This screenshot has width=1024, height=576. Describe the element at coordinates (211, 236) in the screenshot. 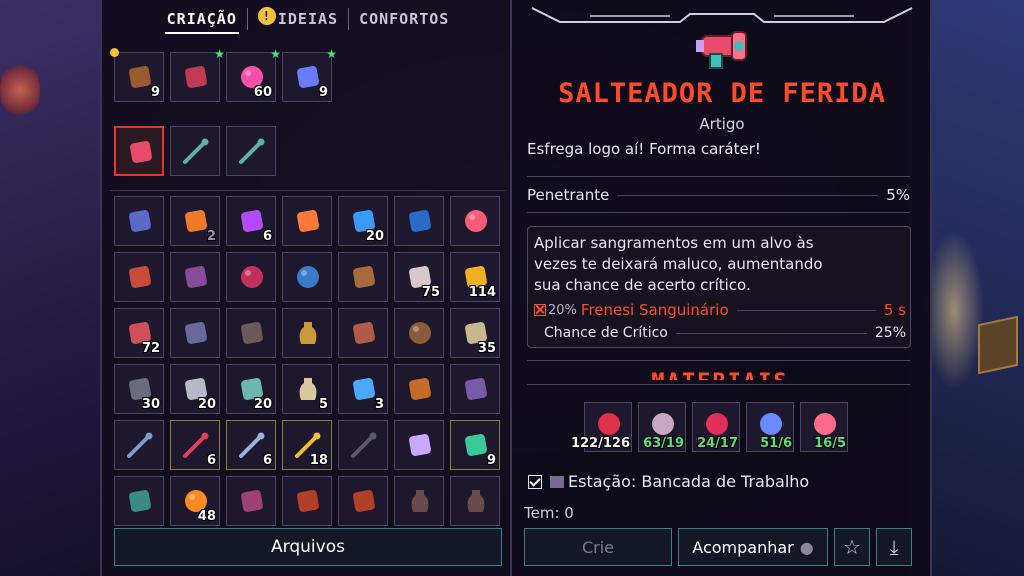

I see `item-count: 2` at that location.